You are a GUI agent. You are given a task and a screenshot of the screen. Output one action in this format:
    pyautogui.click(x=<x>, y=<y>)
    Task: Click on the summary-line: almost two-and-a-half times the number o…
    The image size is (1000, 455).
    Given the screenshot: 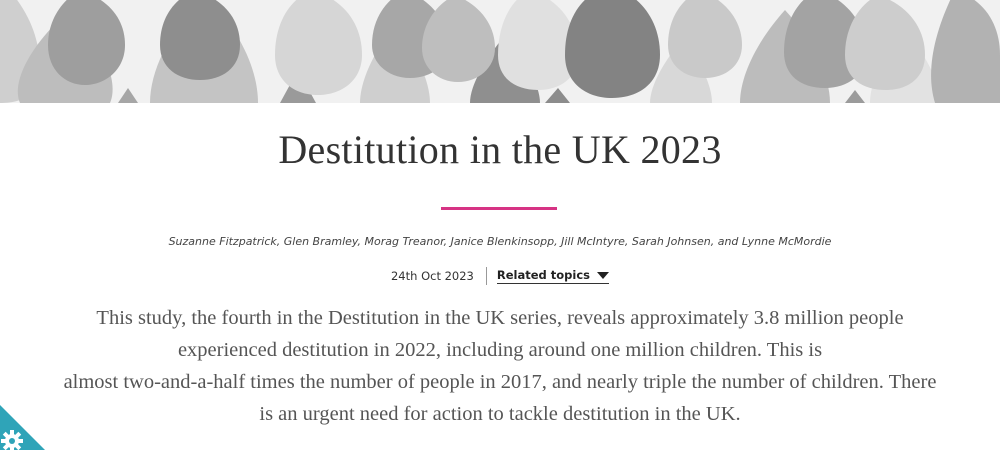 What is the action you would take?
    pyautogui.click(x=500, y=382)
    